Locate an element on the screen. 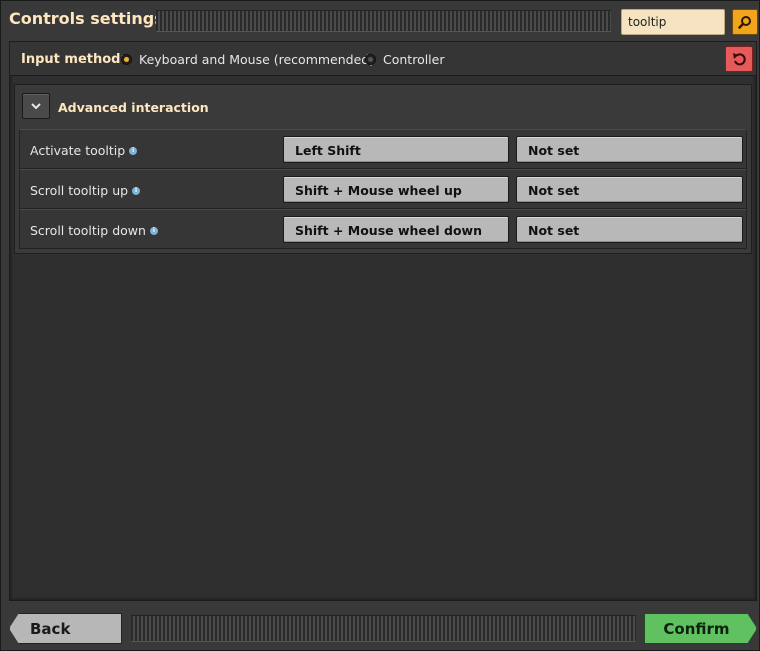 The image size is (760, 651). radio-controller-label: Controller is located at coordinates (414, 59).